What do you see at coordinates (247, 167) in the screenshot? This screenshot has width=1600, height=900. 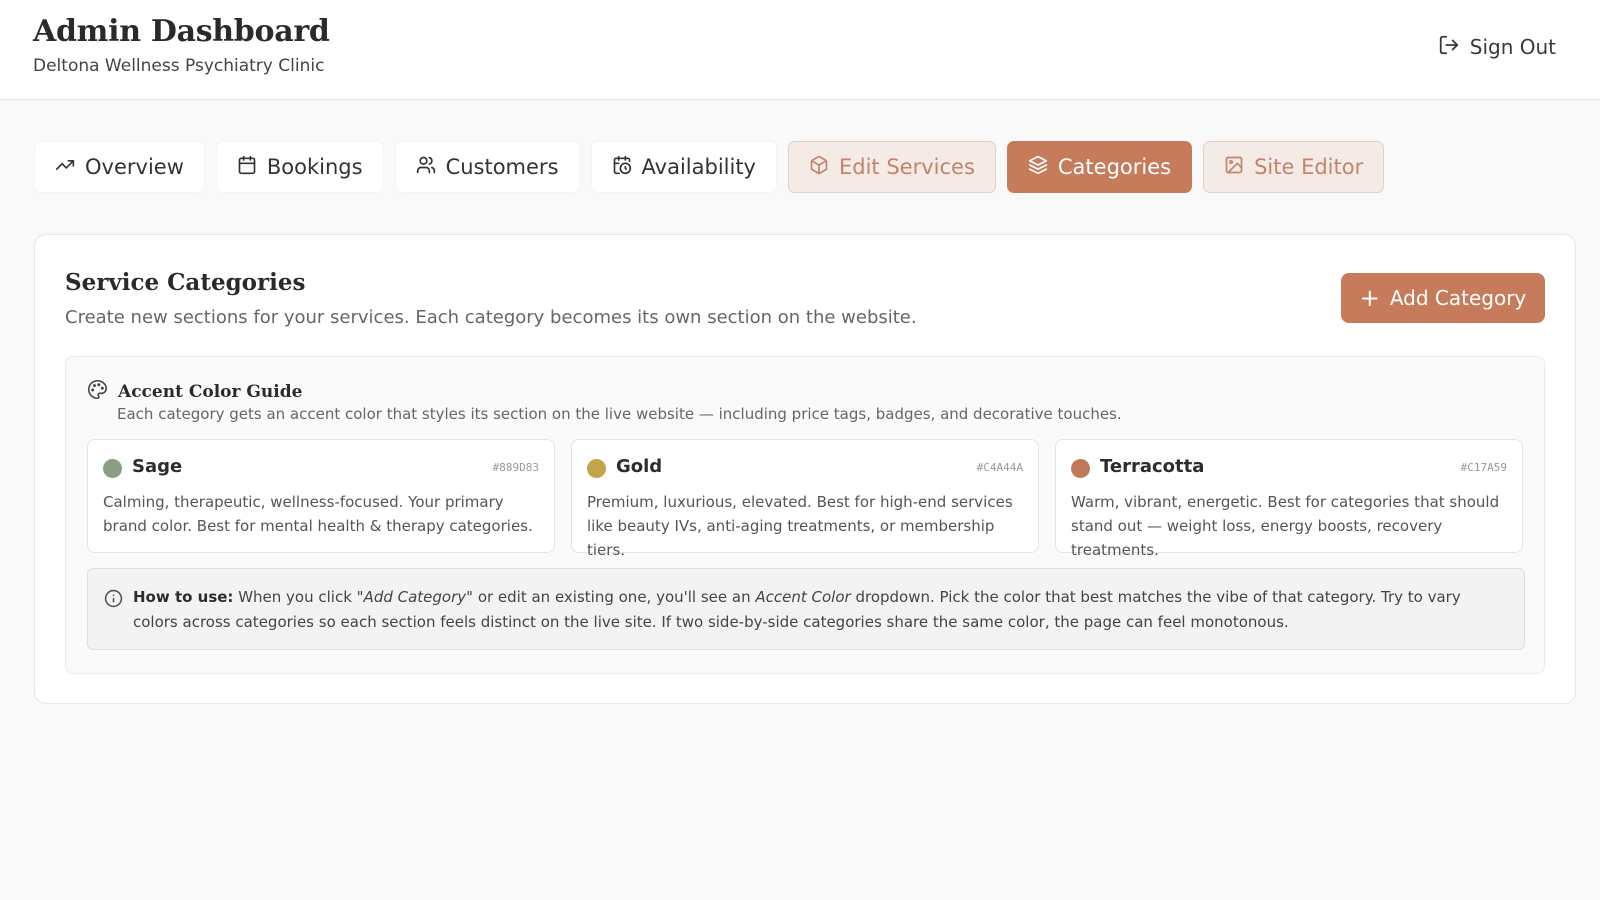 I see `calendar-icon` at bounding box center [247, 167].